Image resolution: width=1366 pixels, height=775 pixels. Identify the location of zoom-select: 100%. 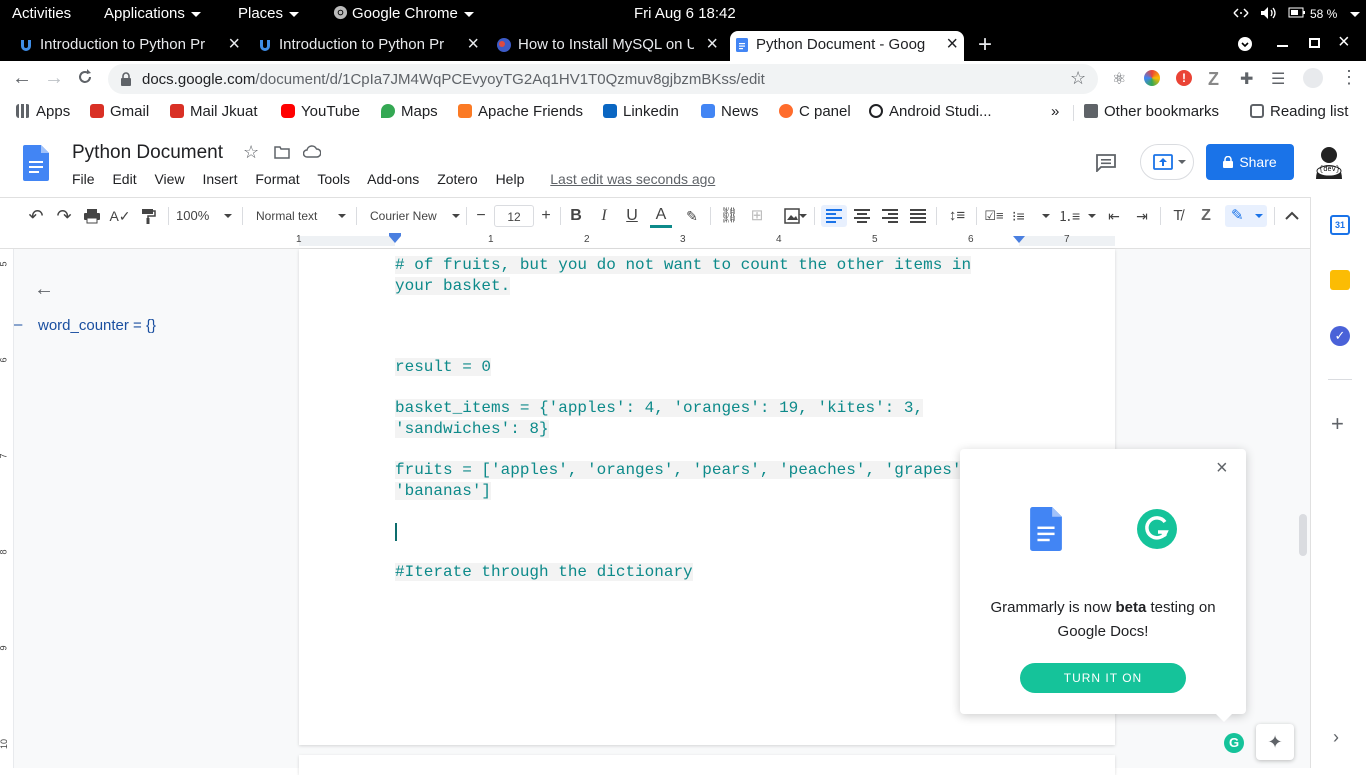
(205, 216).